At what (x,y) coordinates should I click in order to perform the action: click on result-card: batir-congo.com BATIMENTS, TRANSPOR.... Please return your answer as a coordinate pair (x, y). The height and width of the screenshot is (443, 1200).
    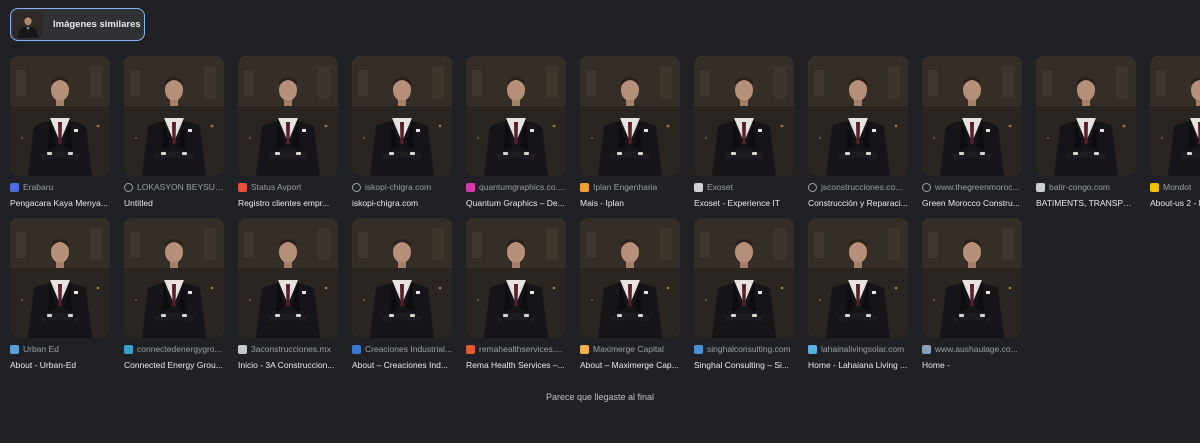
    Looking at the image, I should click on (1086, 132).